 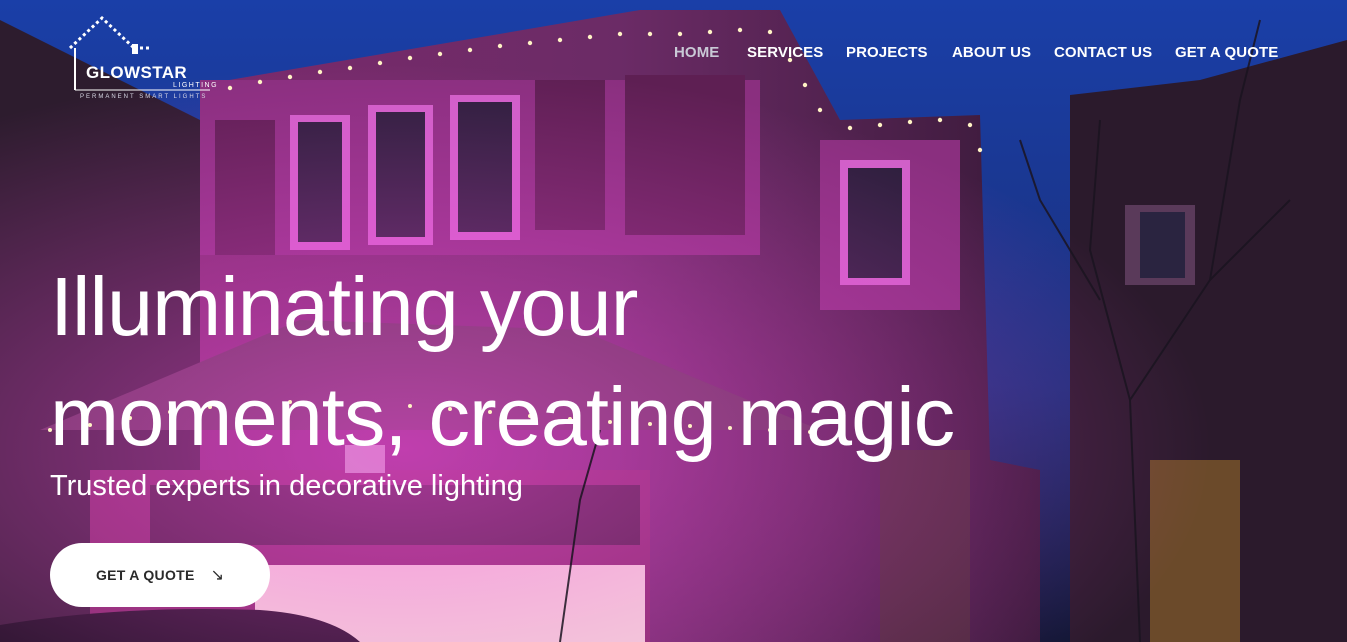 I want to click on nav-item-home: HOME, so click(x=696, y=52).